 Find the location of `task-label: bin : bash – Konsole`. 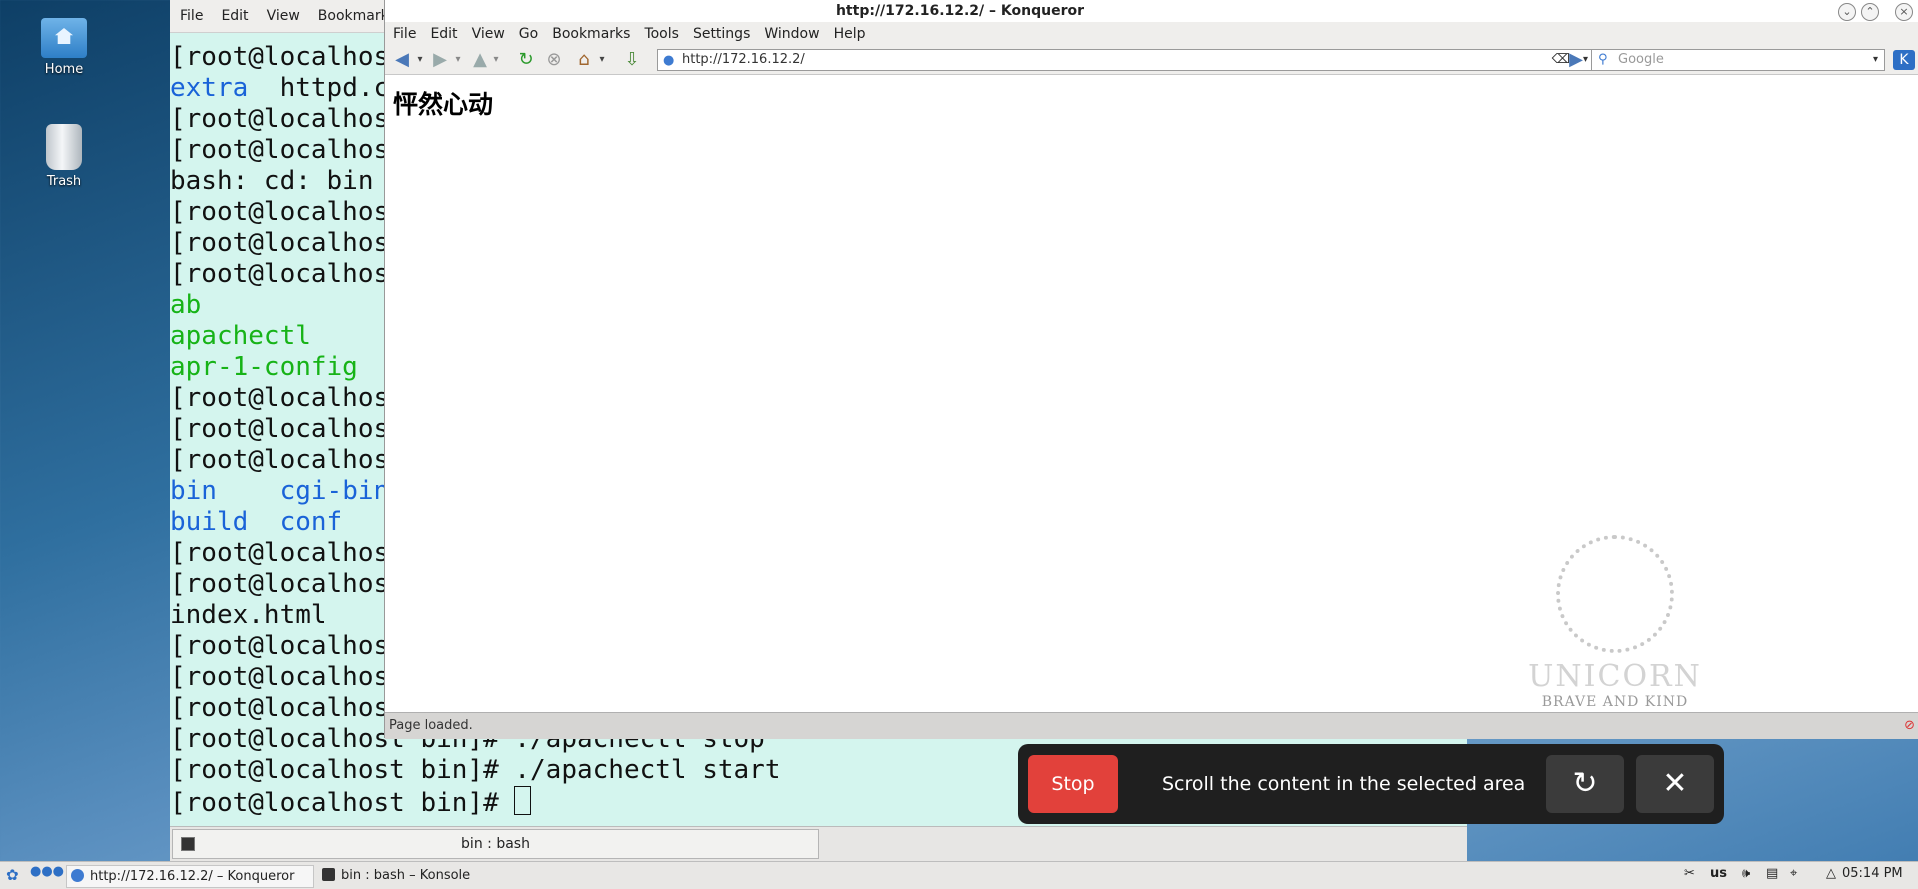

task-label: bin : bash – Konsole is located at coordinates (406, 875).